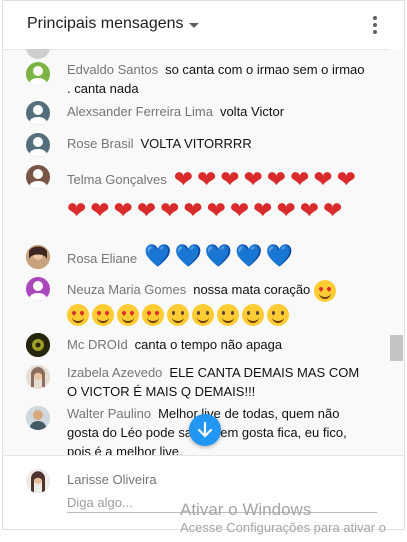 This screenshot has width=407, height=542. Describe the element at coordinates (252, 111) in the screenshot. I see `message-text: volta Victor` at that location.